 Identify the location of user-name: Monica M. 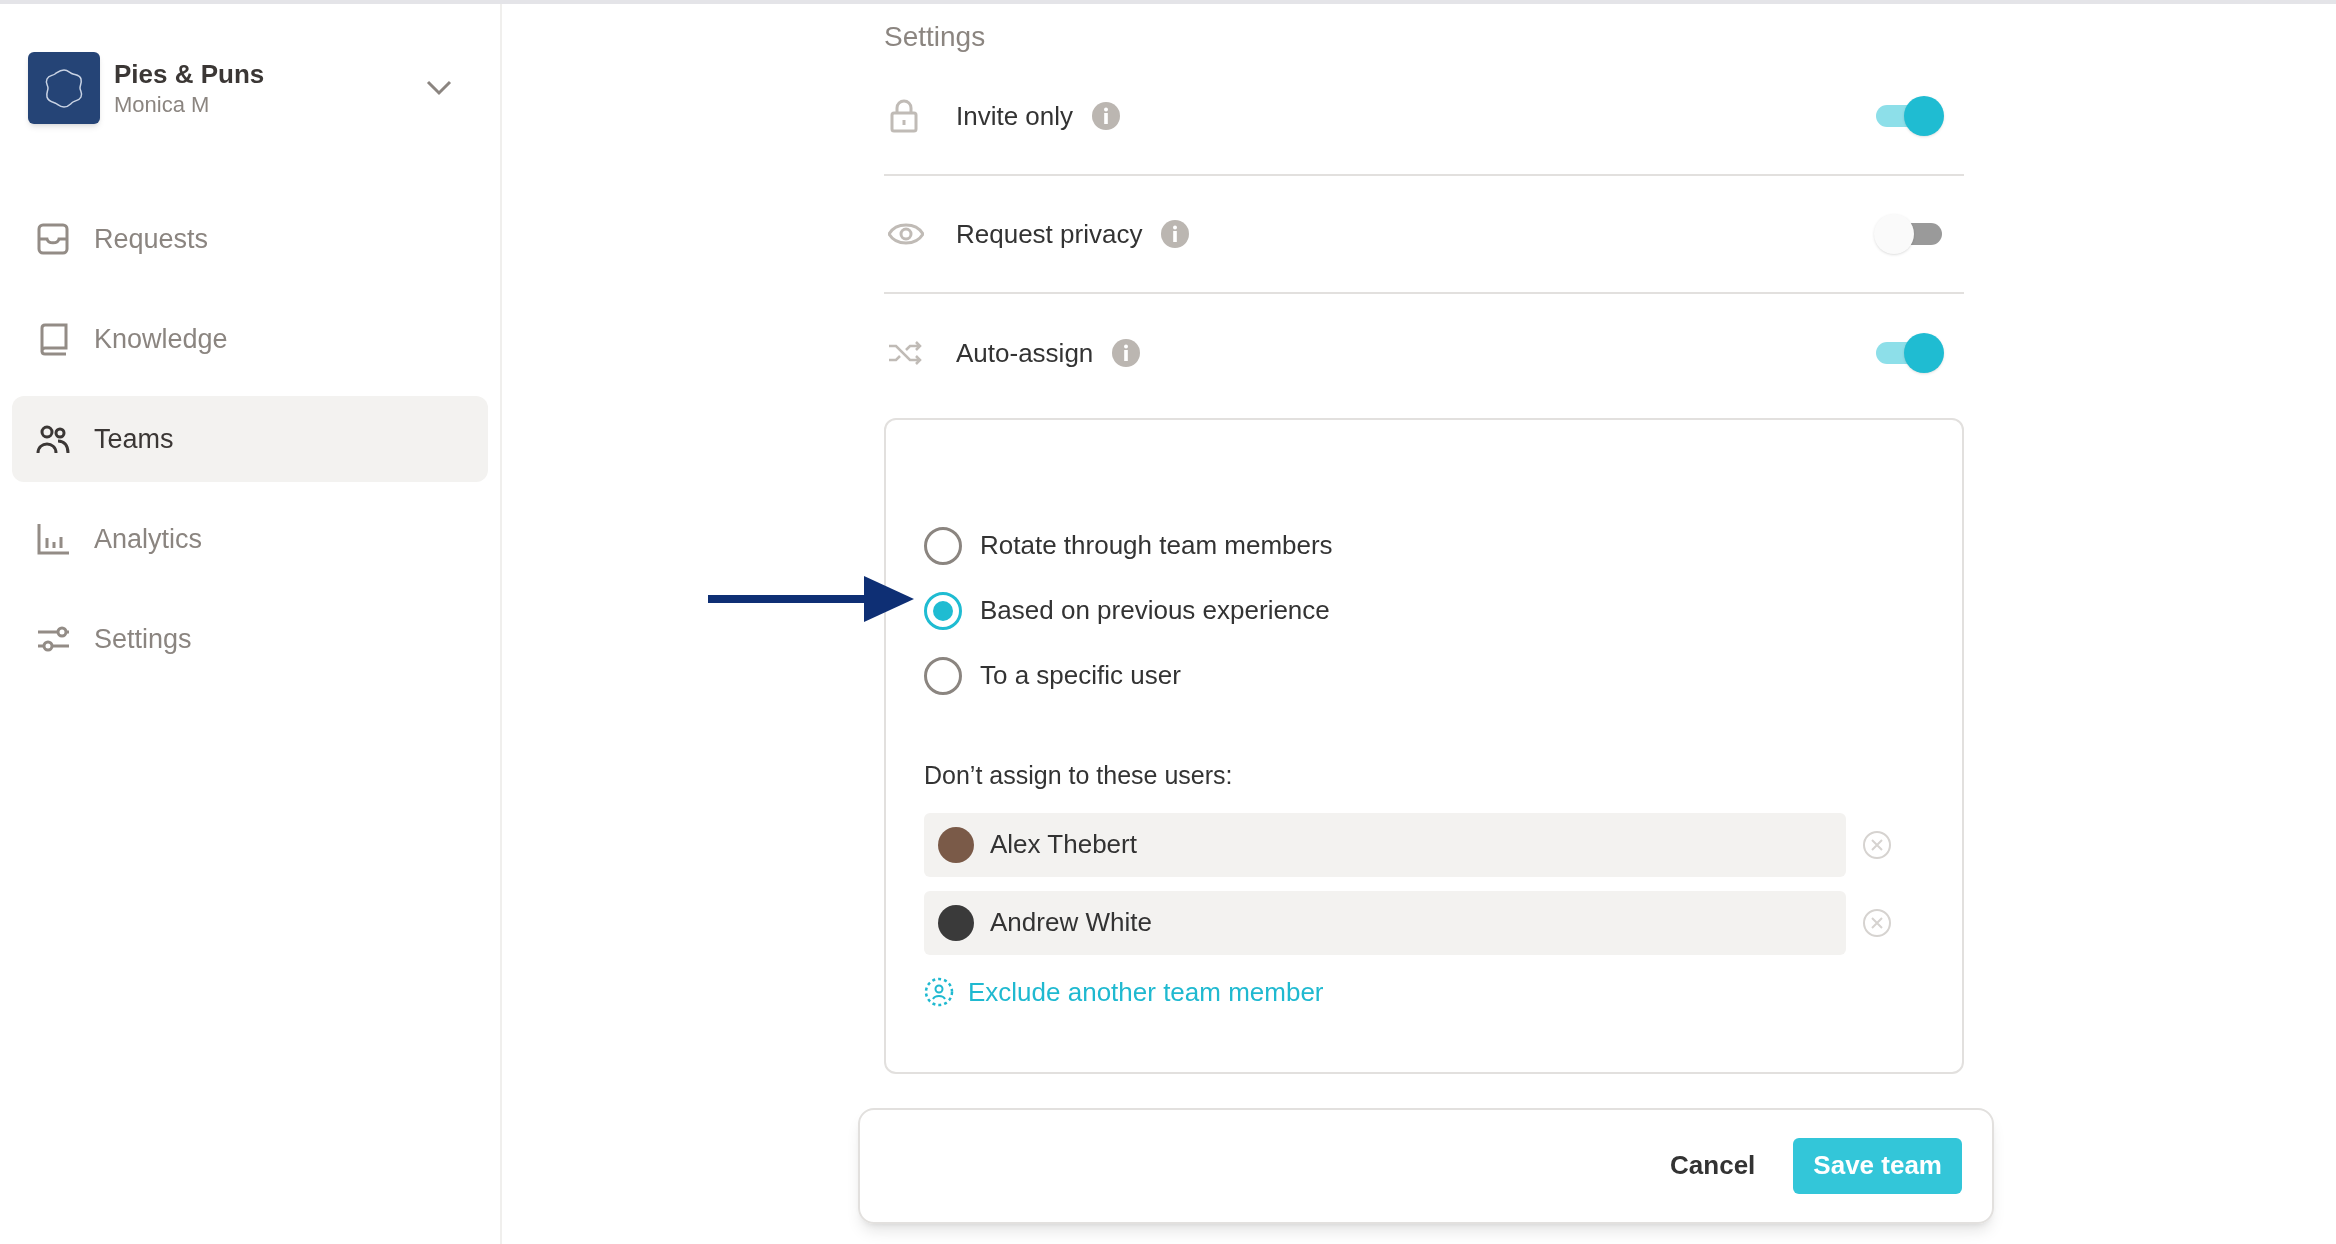
(162, 104).